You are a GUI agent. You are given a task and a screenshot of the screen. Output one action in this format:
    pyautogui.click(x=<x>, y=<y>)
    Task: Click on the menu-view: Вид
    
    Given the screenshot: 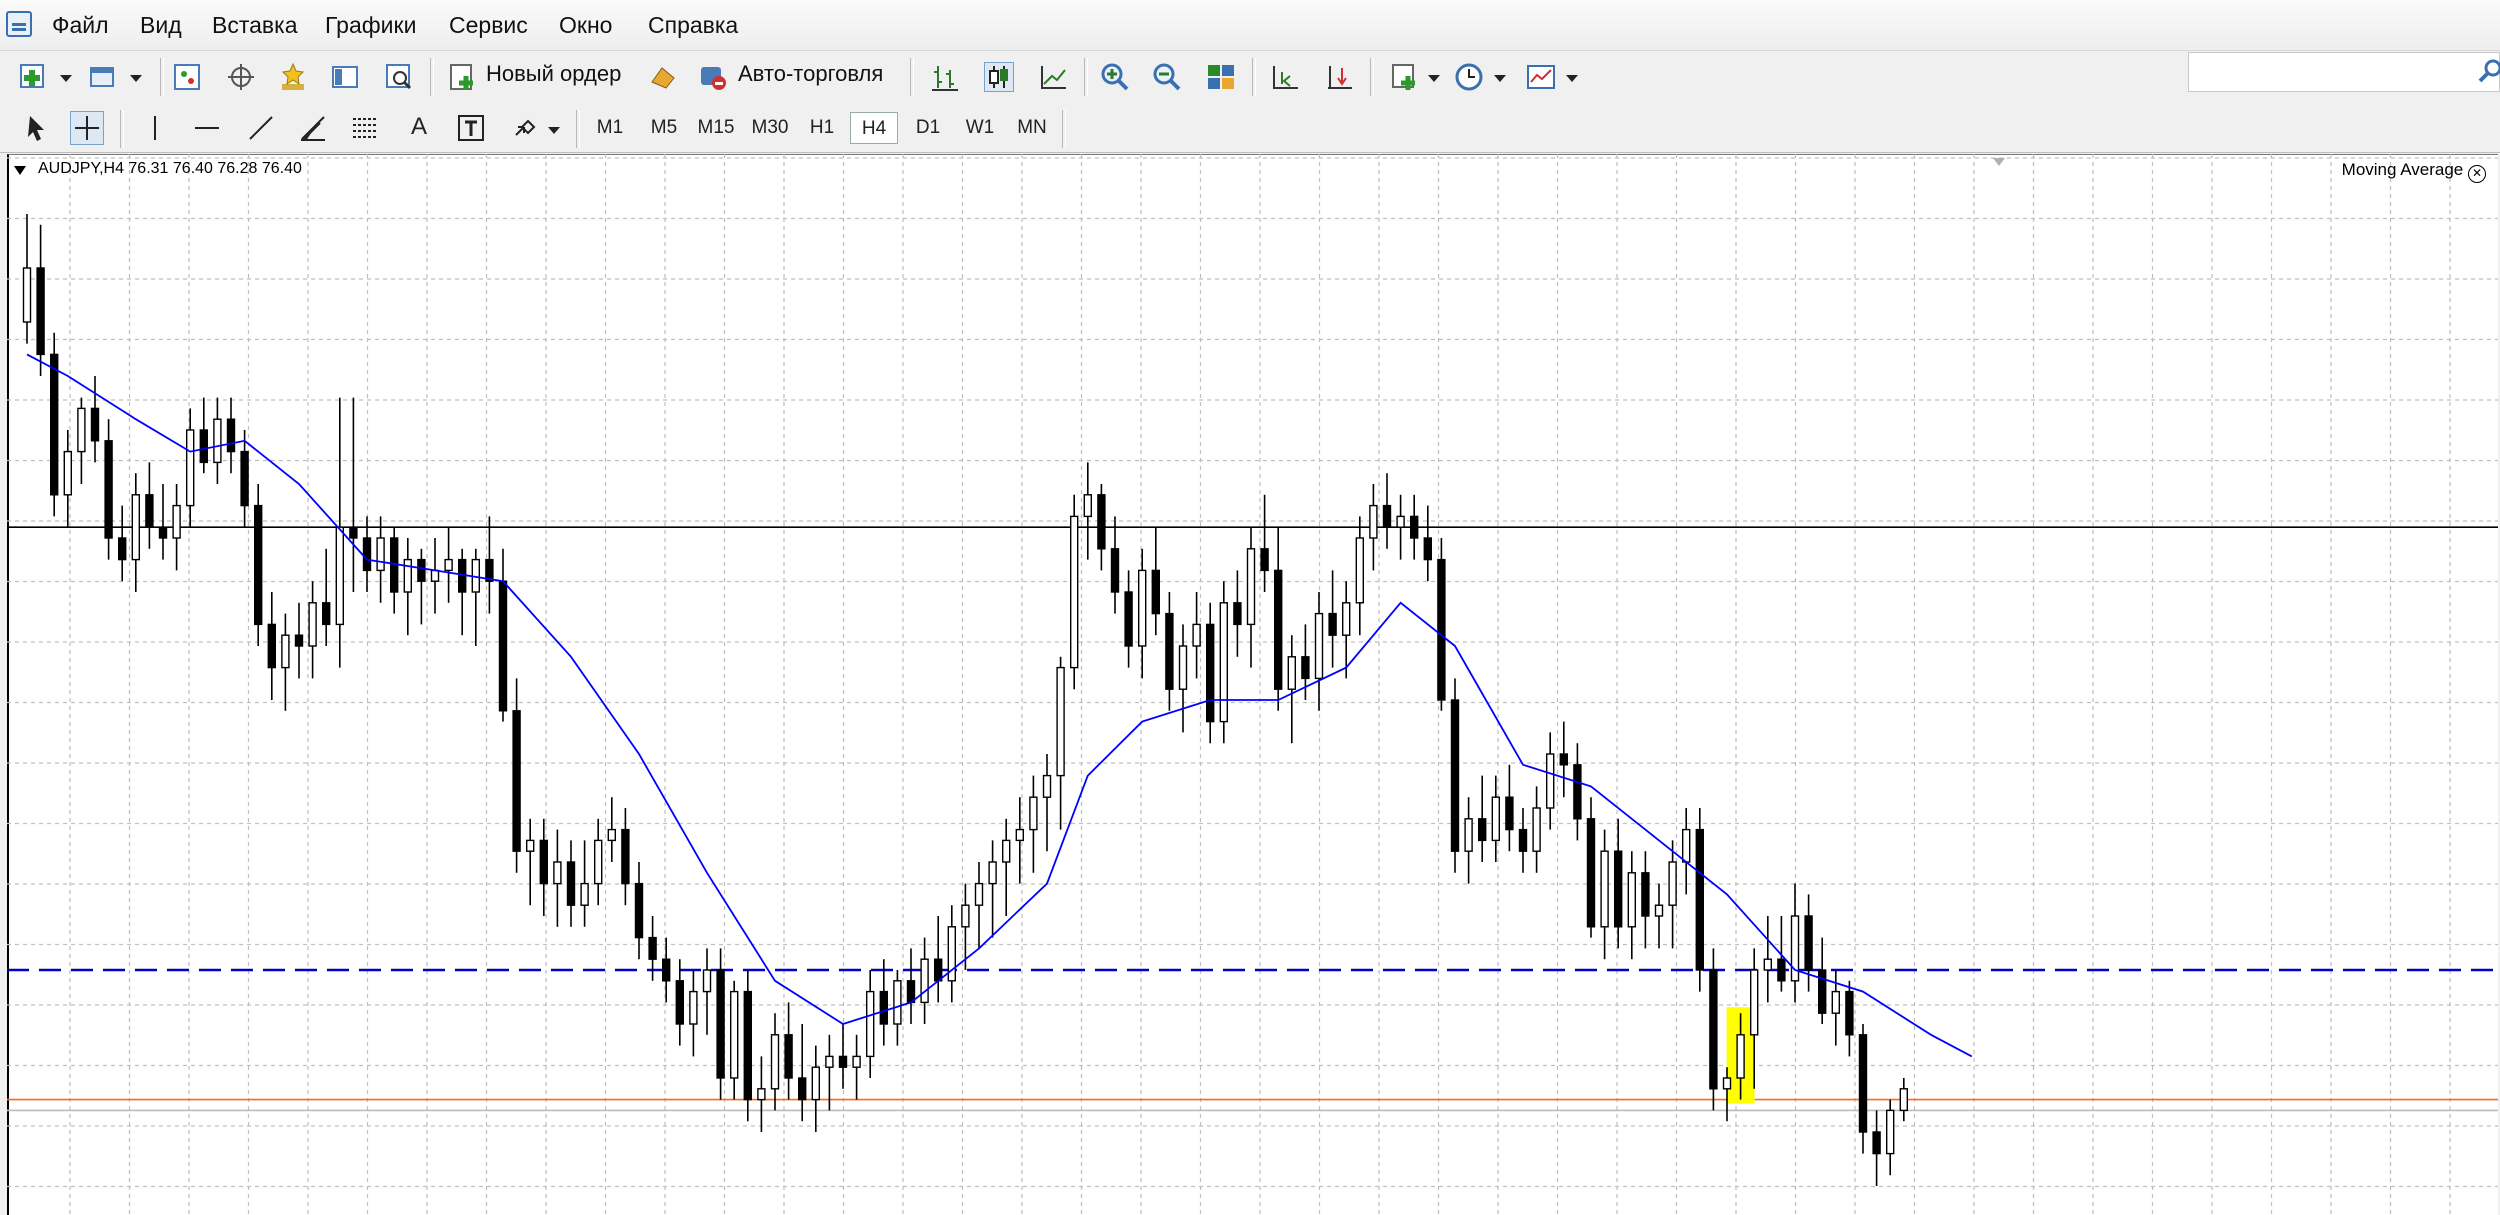 What is the action you would take?
    pyautogui.click(x=161, y=25)
    